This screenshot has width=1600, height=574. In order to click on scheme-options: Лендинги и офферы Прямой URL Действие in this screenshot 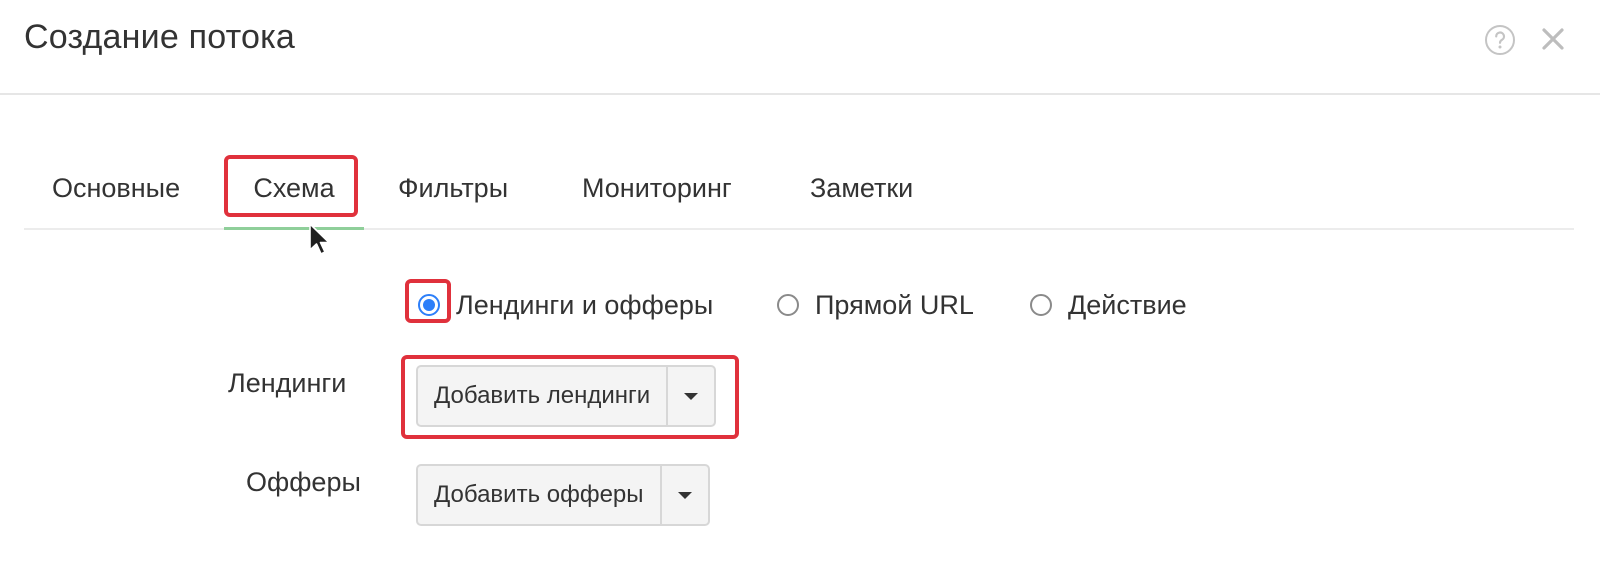, I will do `click(800, 305)`.